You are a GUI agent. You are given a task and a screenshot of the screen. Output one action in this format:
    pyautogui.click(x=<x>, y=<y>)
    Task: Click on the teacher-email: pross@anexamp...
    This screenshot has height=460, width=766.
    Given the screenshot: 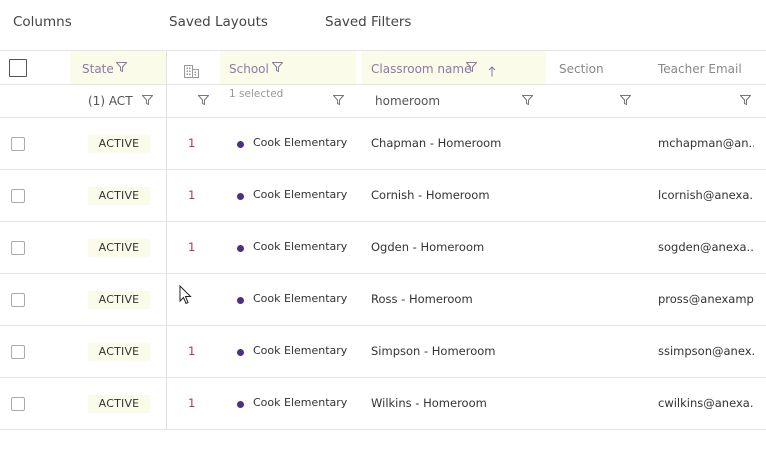 What is the action you would take?
    pyautogui.click(x=706, y=299)
    